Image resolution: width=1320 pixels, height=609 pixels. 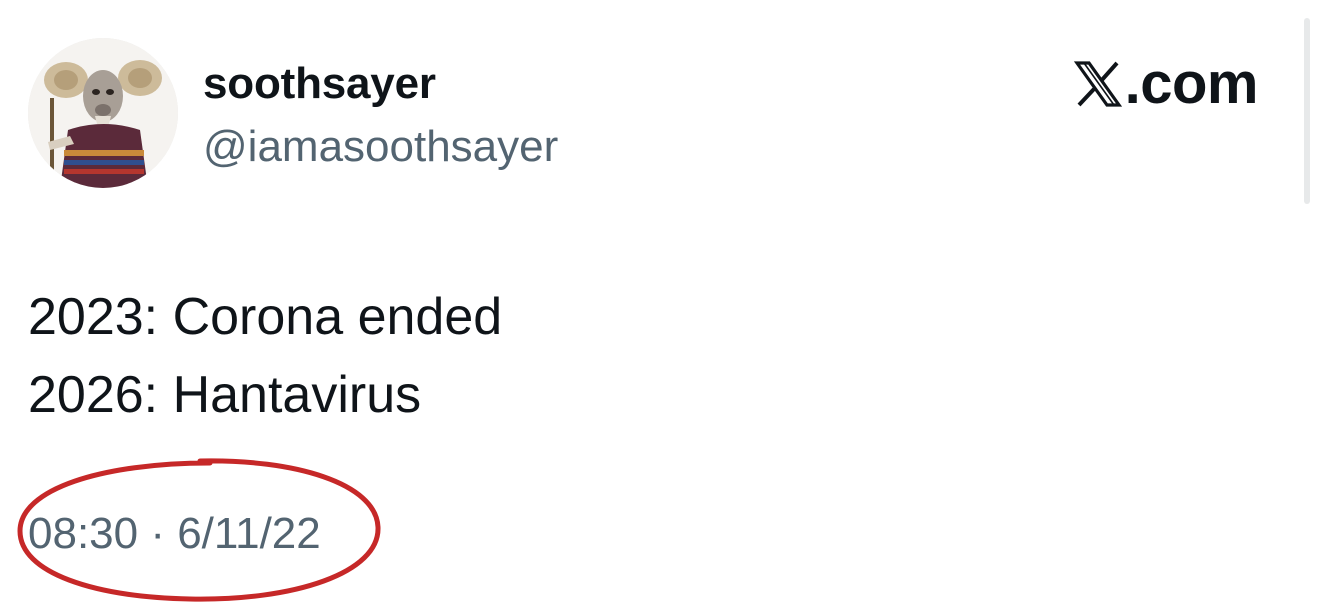 I want to click on x-logo-icon, so click(x=1097, y=84).